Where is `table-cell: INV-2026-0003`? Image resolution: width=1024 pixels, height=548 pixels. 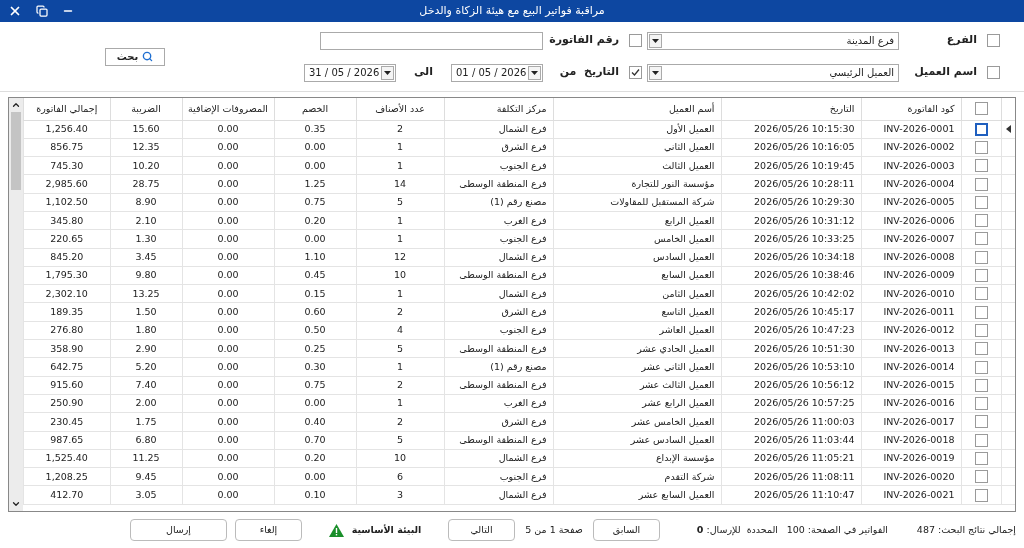
table-cell: INV-2026-0003 is located at coordinates (911, 165).